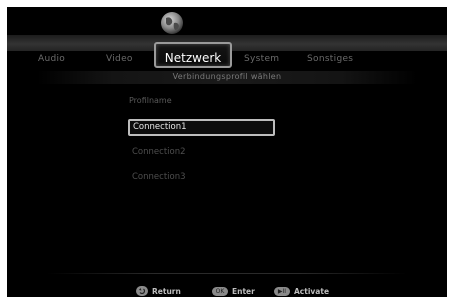  Describe the element at coordinates (312, 291) in the screenshot. I see `activate-label: Activate` at that location.